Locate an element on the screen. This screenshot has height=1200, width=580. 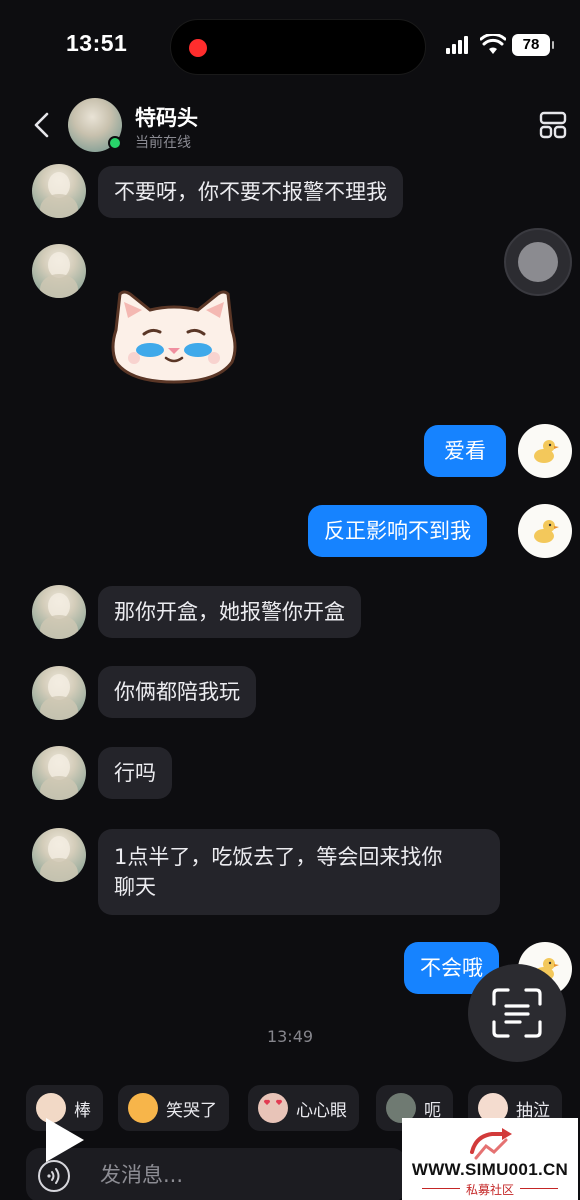
message-bubble: 不要呀，你不要不报警不理我 is located at coordinates (250, 192).